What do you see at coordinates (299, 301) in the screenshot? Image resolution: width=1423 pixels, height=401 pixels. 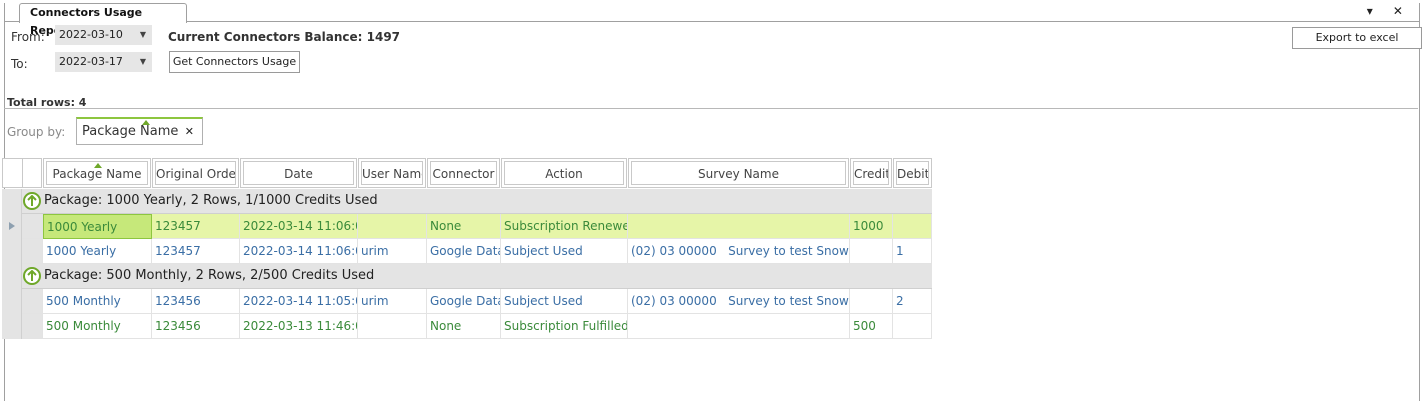 I see `cell-date: 2022-03-14 11:05:09` at bounding box center [299, 301].